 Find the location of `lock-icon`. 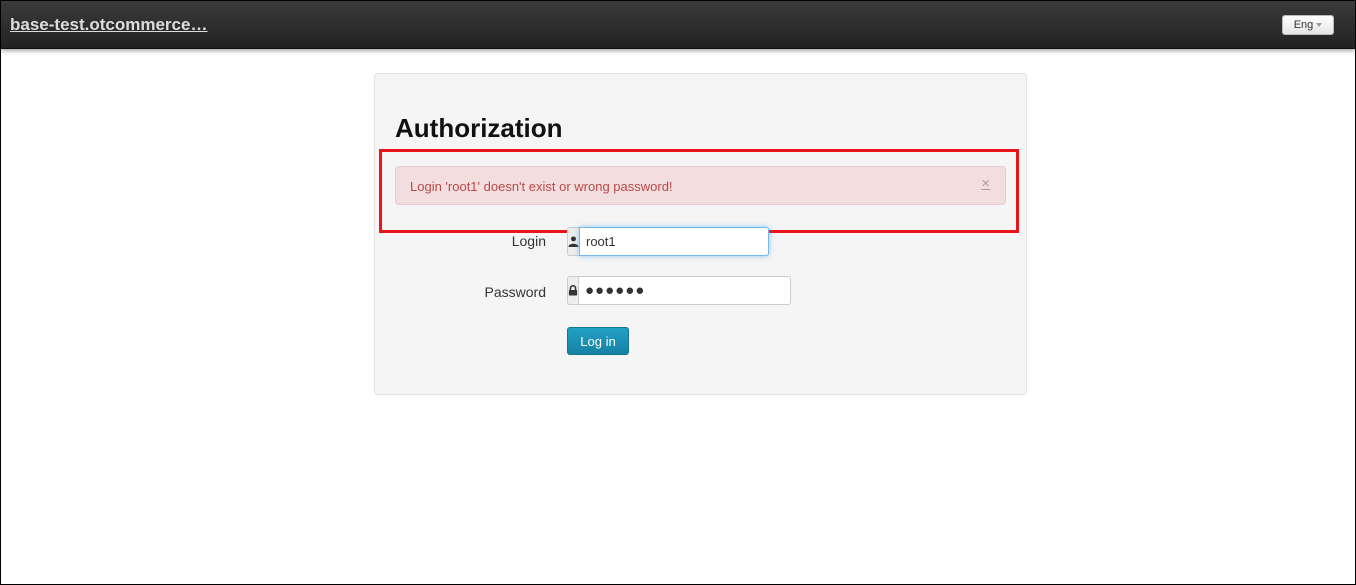

lock-icon is located at coordinates (572, 290).